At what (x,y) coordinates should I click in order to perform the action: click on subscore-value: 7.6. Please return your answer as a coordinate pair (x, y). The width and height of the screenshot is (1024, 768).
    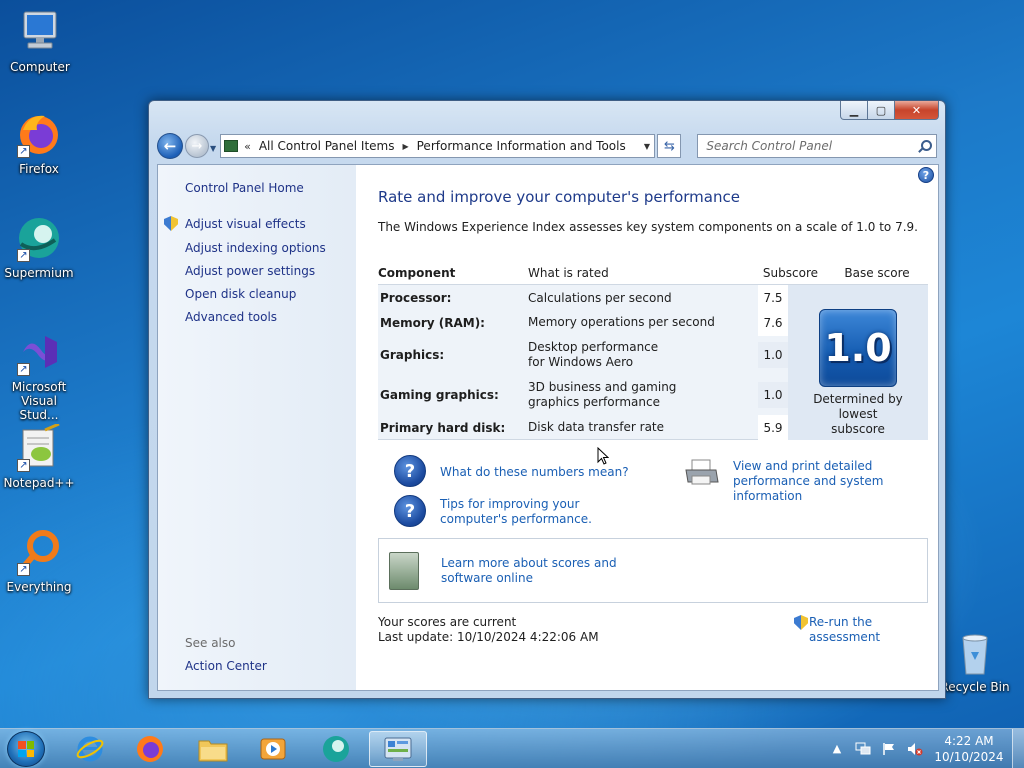
    Looking at the image, I should click on (773, 322).